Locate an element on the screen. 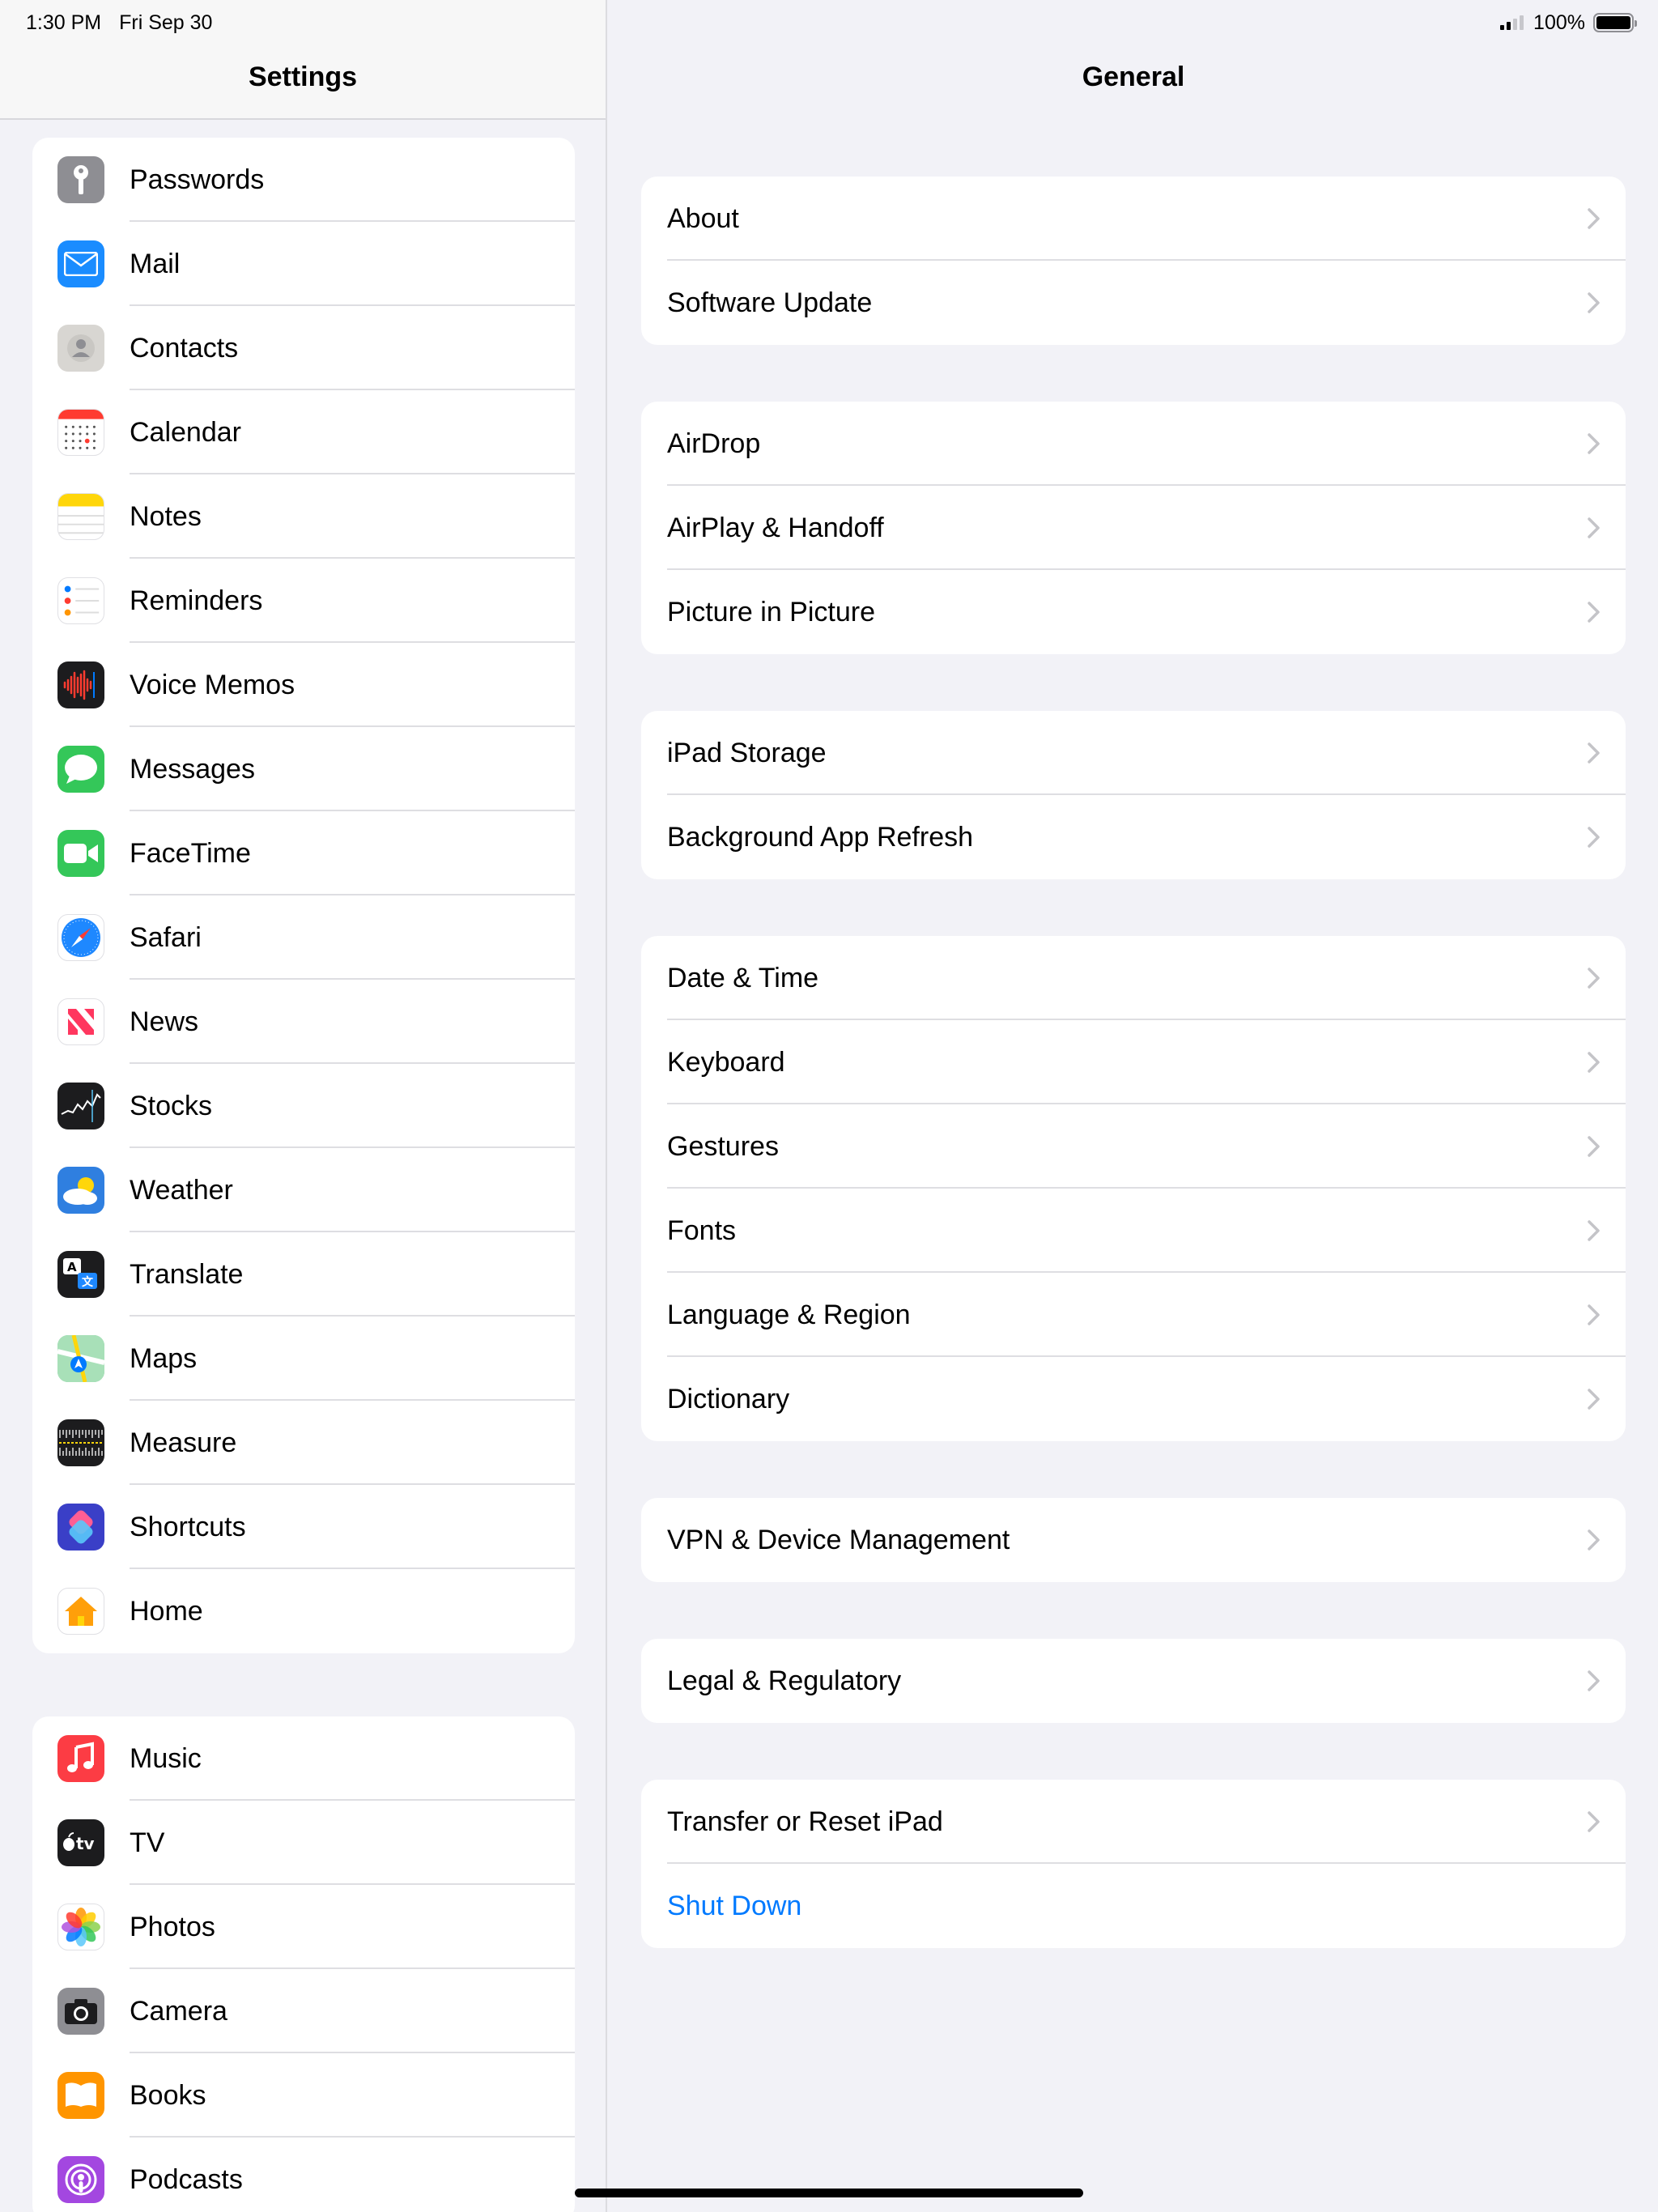 This screenshot has height=2212, width=1658. sidebar-item-camera: Camera is located at coordinates (303, 2011).